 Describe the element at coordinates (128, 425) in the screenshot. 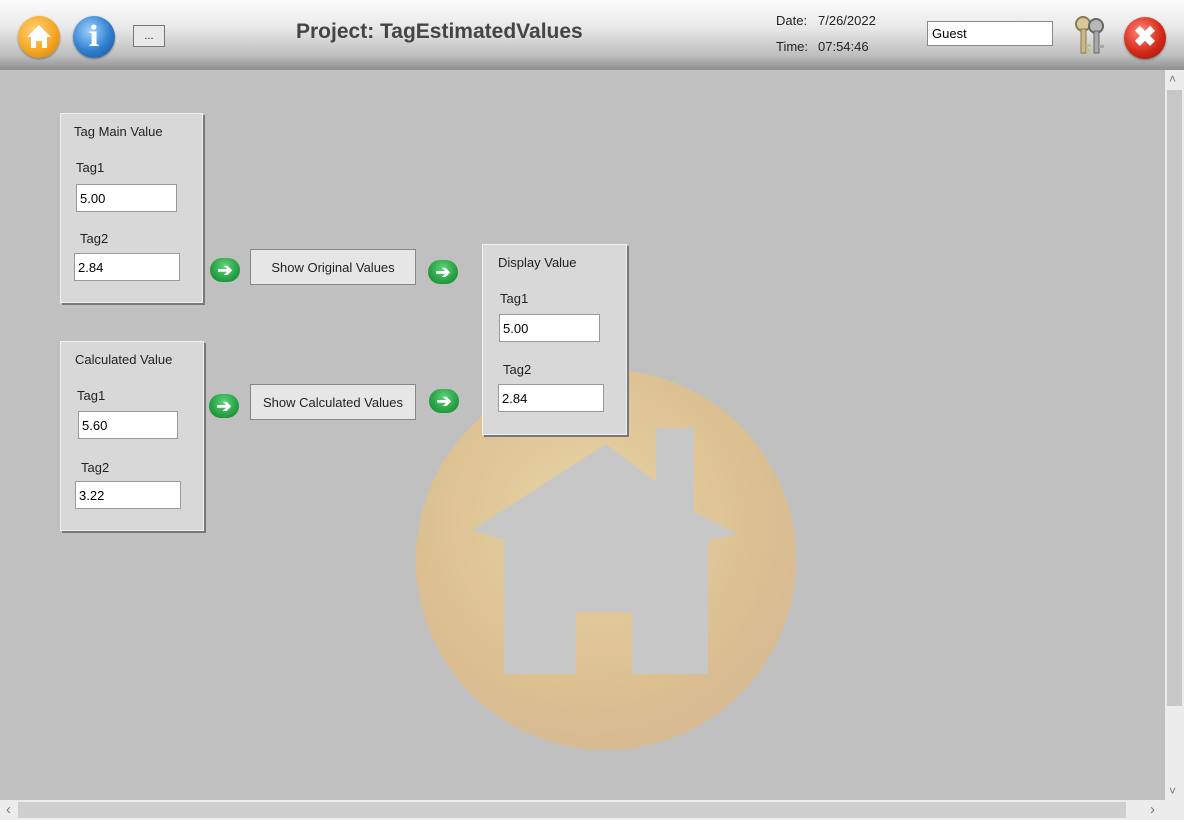

I see `calc-tag1-field` at that location.